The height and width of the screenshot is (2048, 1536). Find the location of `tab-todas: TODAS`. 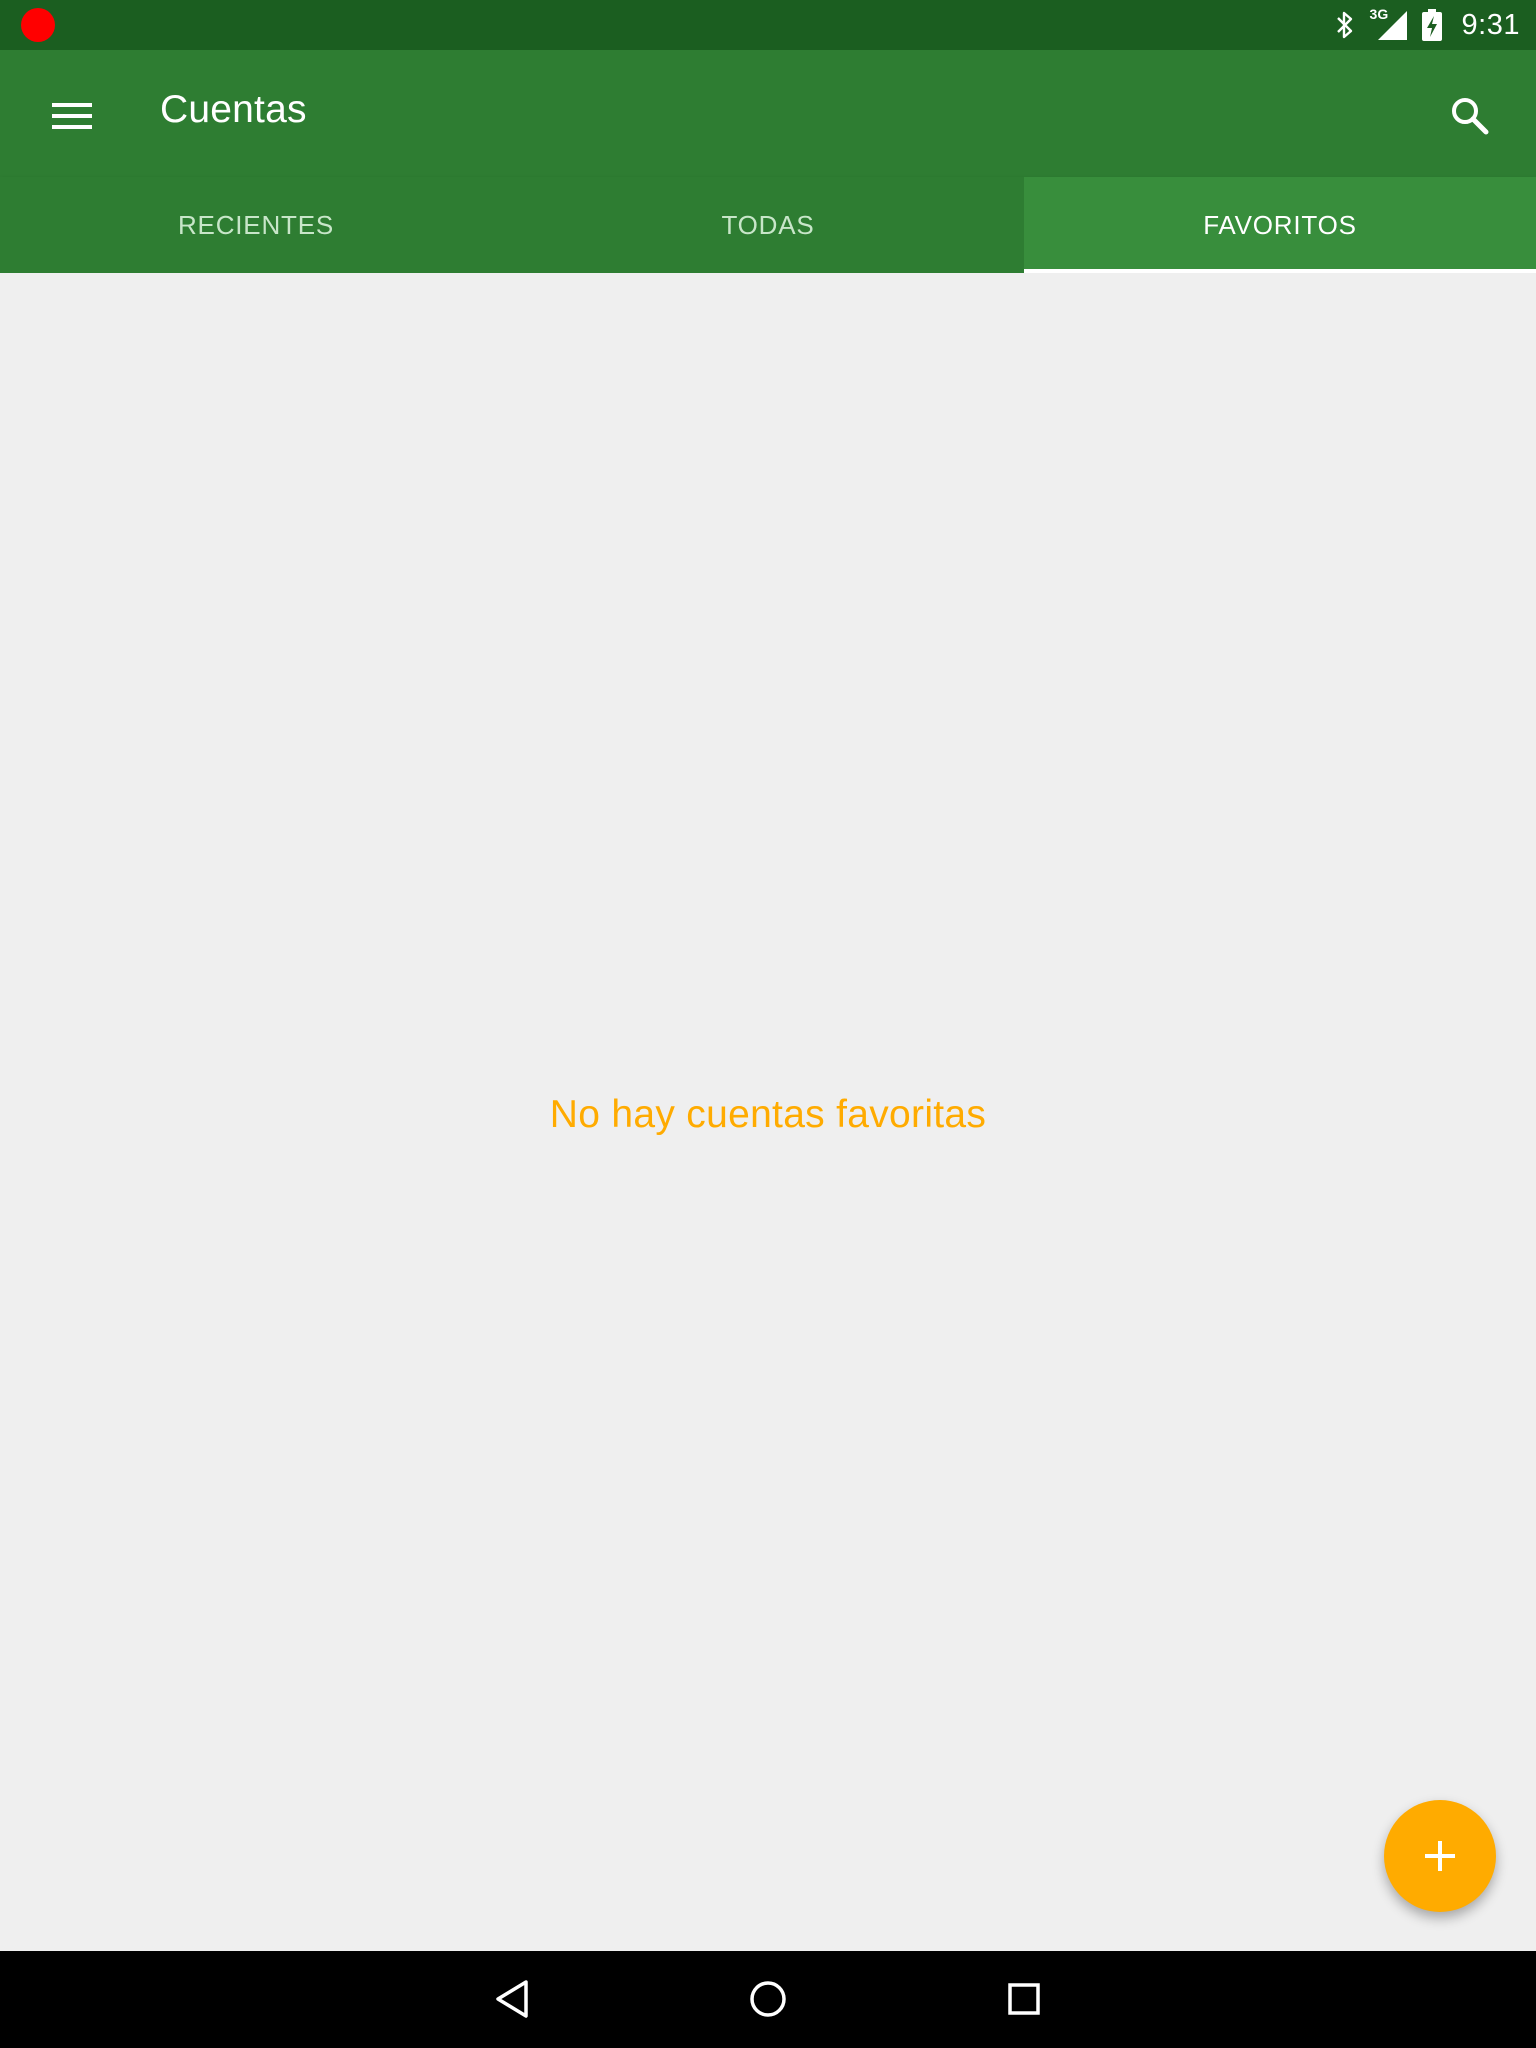

tab-todas: TODAS is located at coordinates (768, 225).